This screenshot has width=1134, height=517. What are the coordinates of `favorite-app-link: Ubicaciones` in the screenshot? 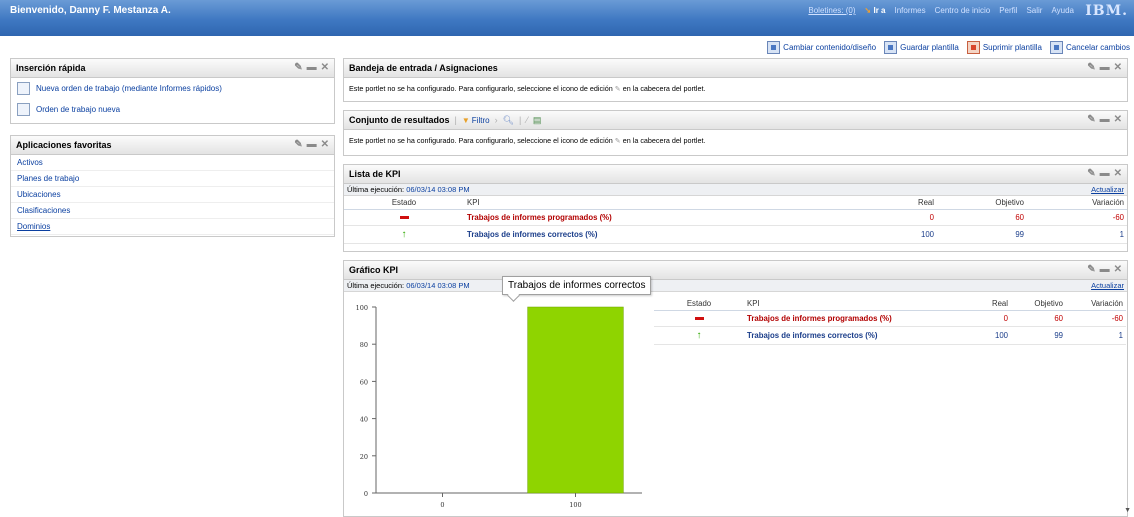 It's located at (172, 195).